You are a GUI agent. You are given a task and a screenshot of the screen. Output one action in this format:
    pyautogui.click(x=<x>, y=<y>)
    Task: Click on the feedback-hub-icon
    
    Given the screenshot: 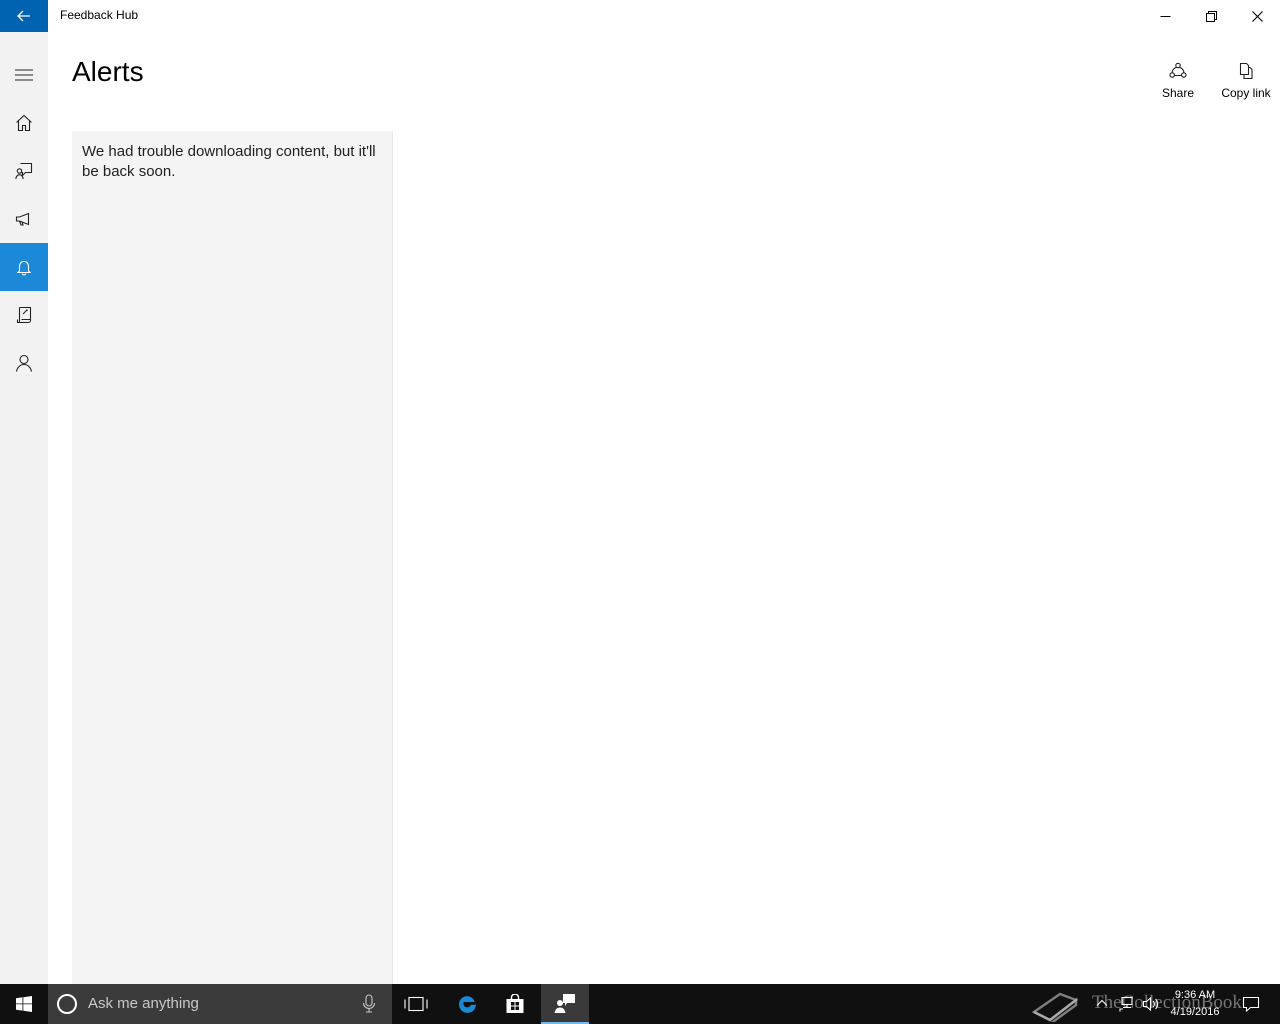 What is the action you would take?
    pyautogui.click(x=564, y=1003)
    